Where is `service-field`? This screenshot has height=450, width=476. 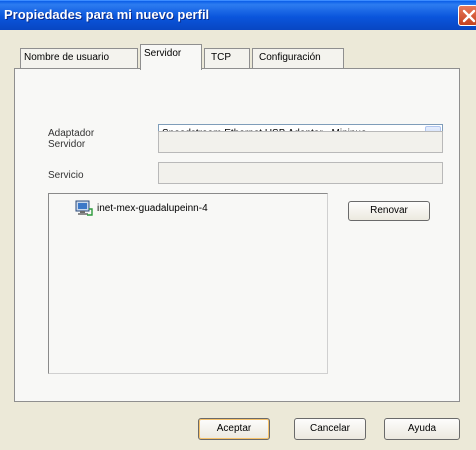
service-field is located at coordinates (300, 173).